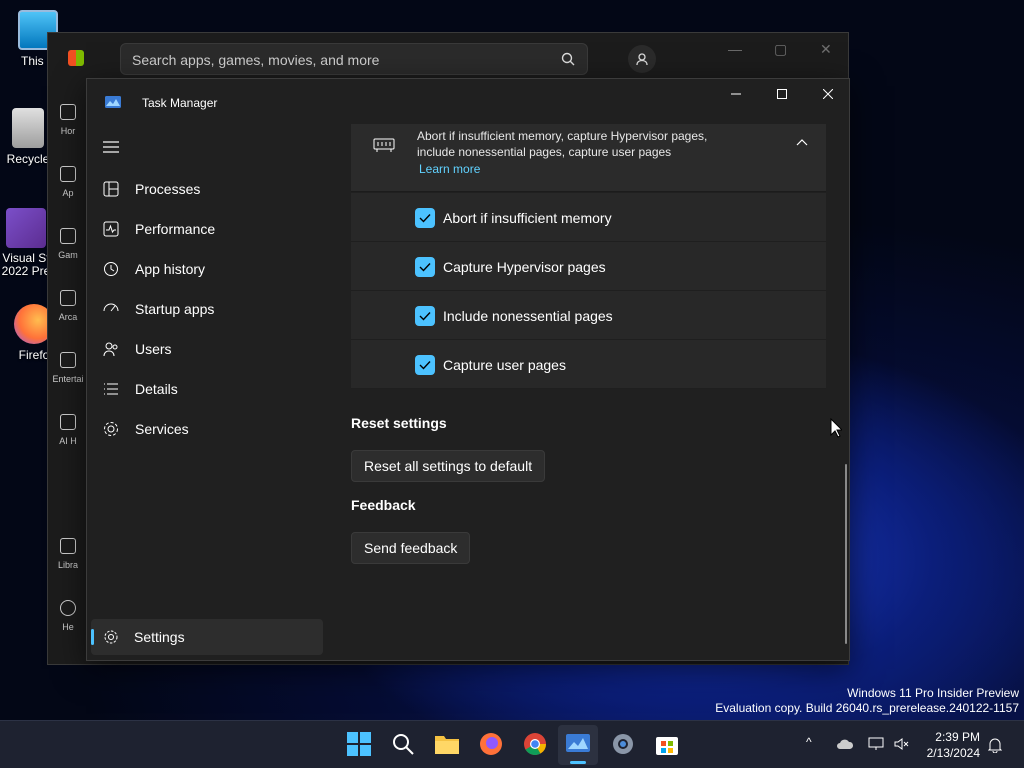  What do you see at coordinates (68, 546) in the screenshot?
I see `library-icon` at bounding box center [68, 546].